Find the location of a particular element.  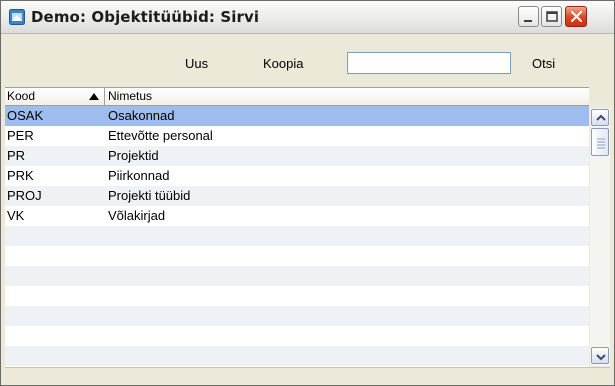

column-header-nimetus: Nimetus is located at coordinates (130, 96).